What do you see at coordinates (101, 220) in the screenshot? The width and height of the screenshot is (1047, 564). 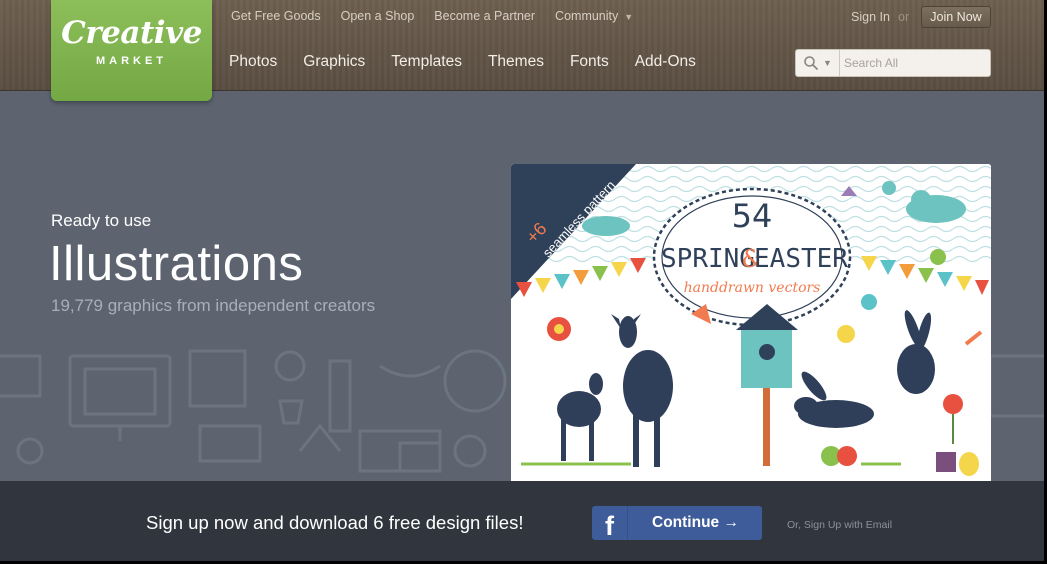 I see `hero-kicker: Ready to use` at bounding box center [101, 220].